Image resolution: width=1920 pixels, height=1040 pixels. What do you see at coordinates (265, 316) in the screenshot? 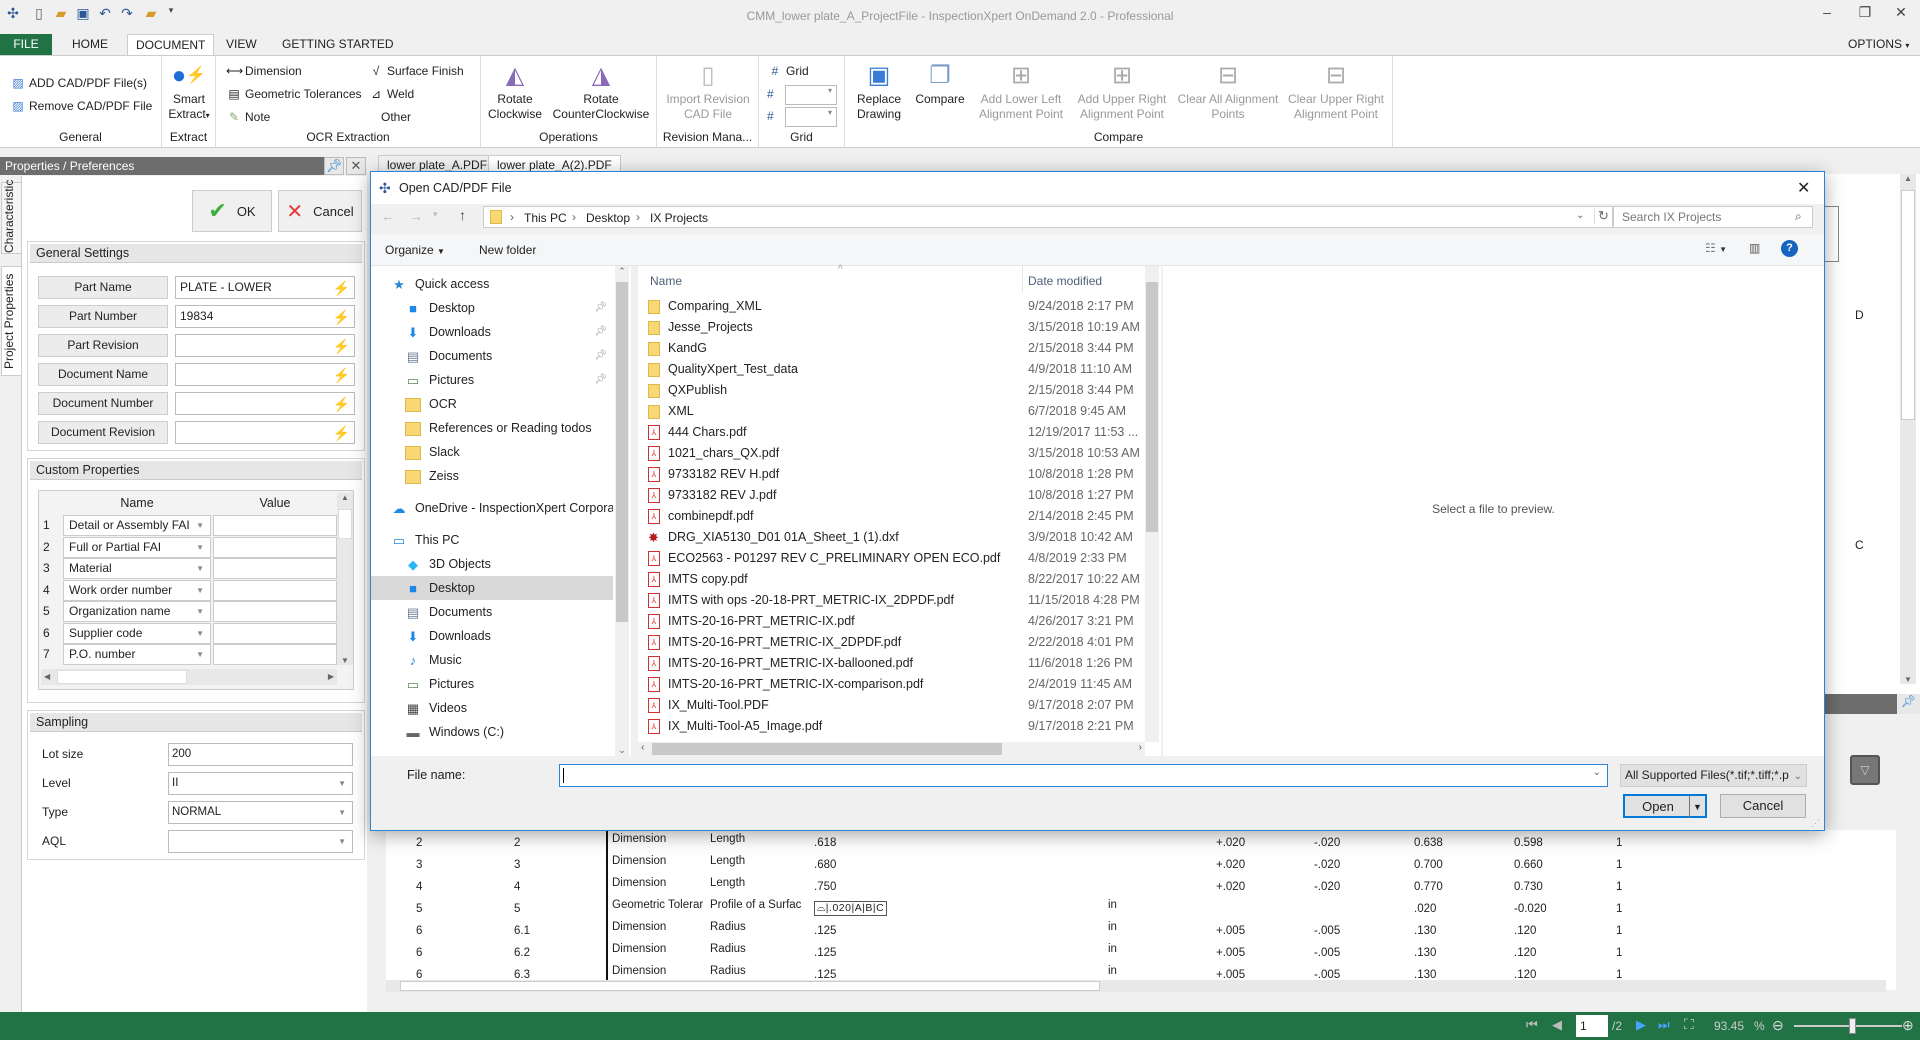
I see `field-input: 19834 ⚡` at bounding box center [265, 316].